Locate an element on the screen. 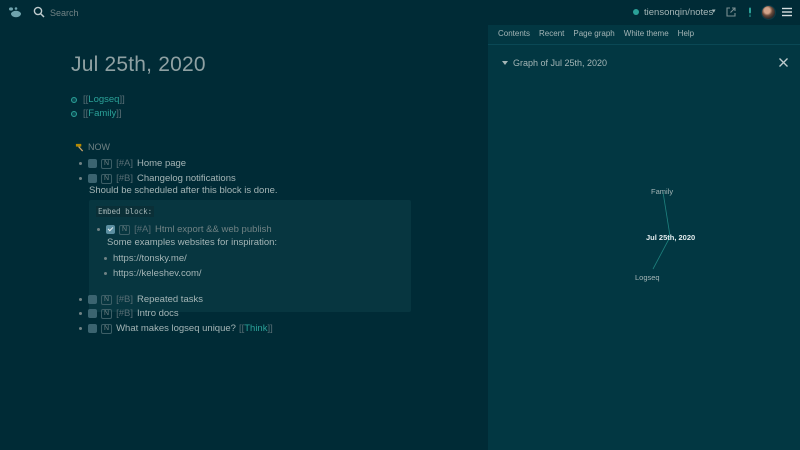 This screenshot has width=800, height=450. close-icon is located at coordinates (783, 62).